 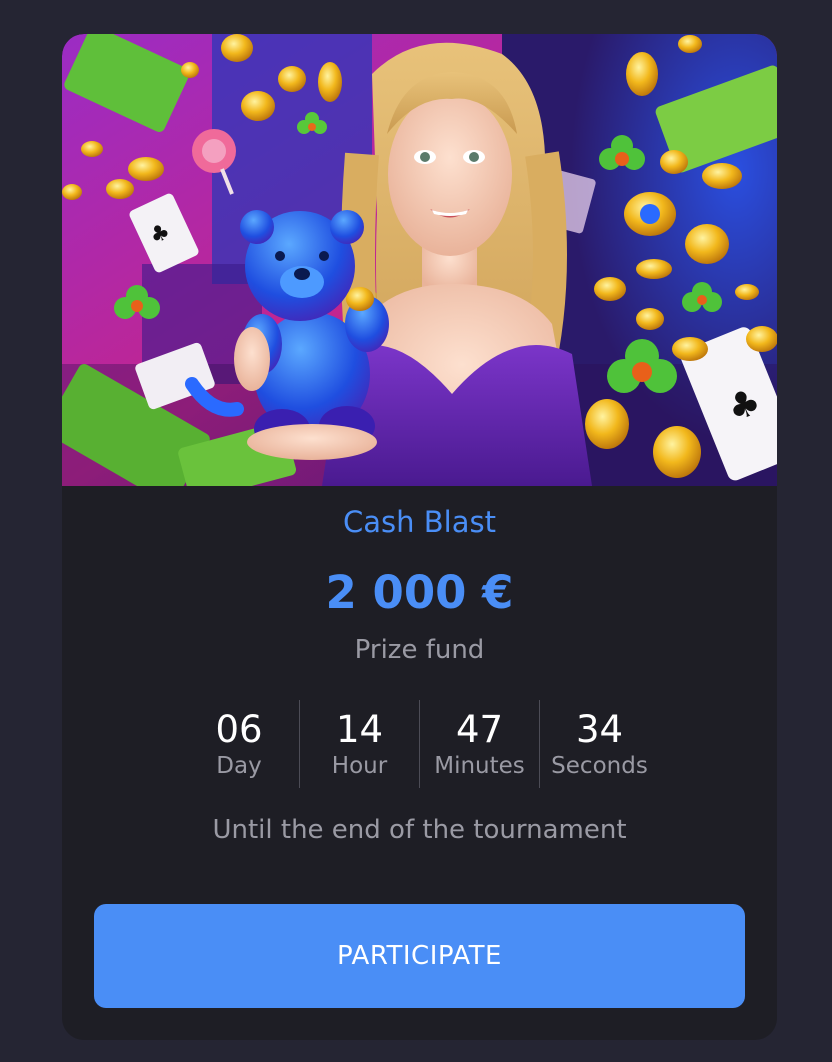 I want to click on tournament-title: Cash Blast, so click(x=419, y=522).